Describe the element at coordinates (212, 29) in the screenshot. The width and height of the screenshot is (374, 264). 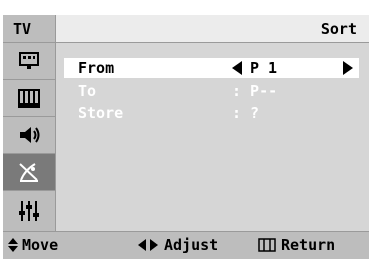
I see `page-title: Sort` at that location.